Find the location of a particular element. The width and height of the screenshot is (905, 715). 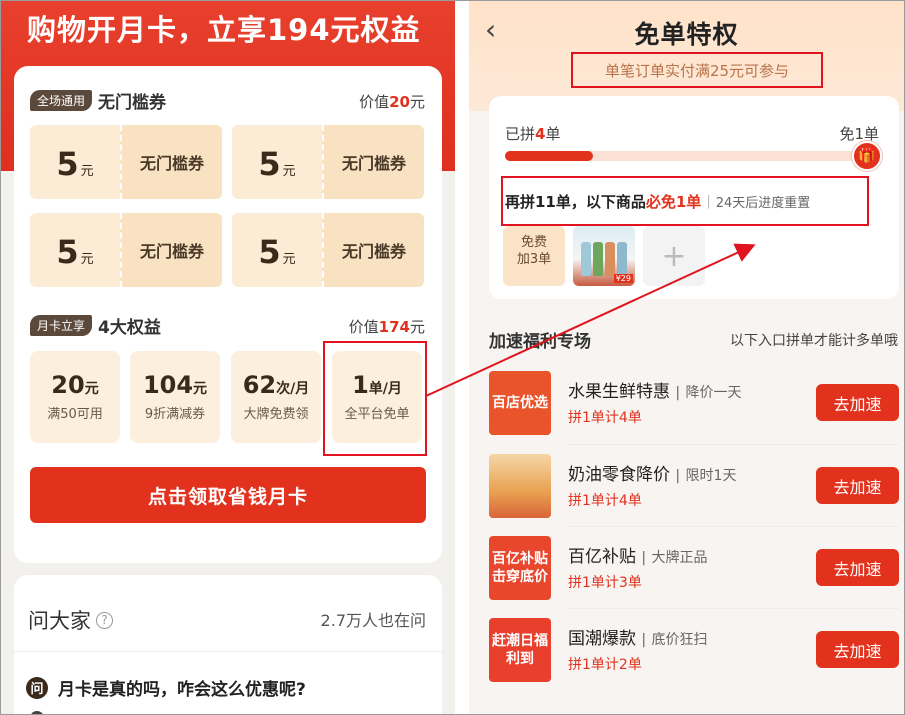

benefit-tile: 20元 满50可用 is located at coordinates (75, 397).